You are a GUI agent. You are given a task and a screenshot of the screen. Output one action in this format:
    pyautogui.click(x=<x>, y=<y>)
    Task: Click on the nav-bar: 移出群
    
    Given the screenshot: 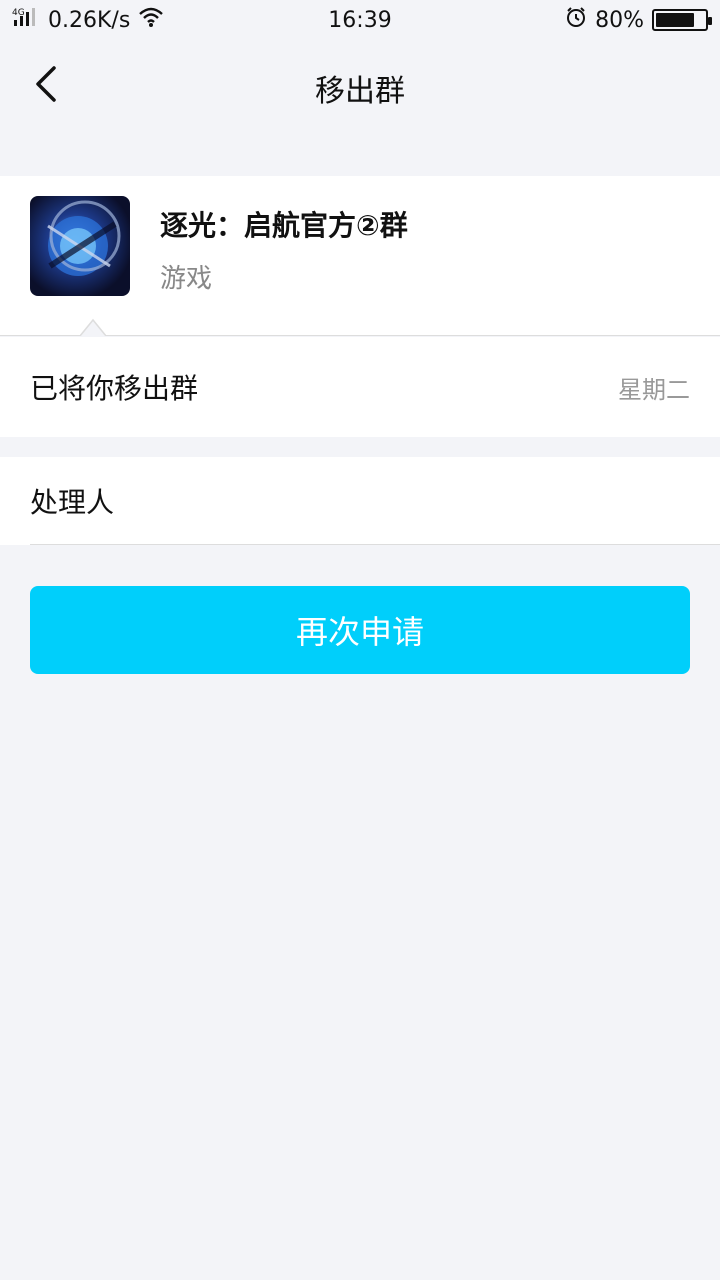 What is the action you would take?
    pyautogui.click(x=360, y=88)
    